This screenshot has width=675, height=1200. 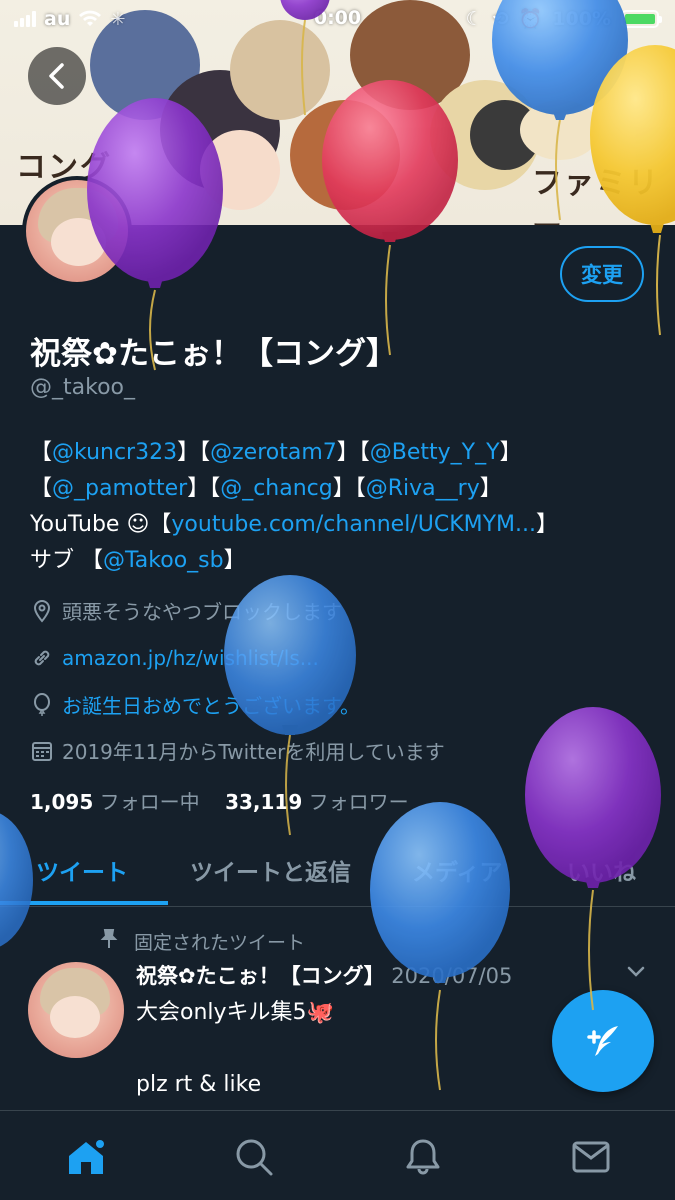 I want to click on profile-name: 祝祭✿たこぉ！【コング】, so click(x=213, y=354).